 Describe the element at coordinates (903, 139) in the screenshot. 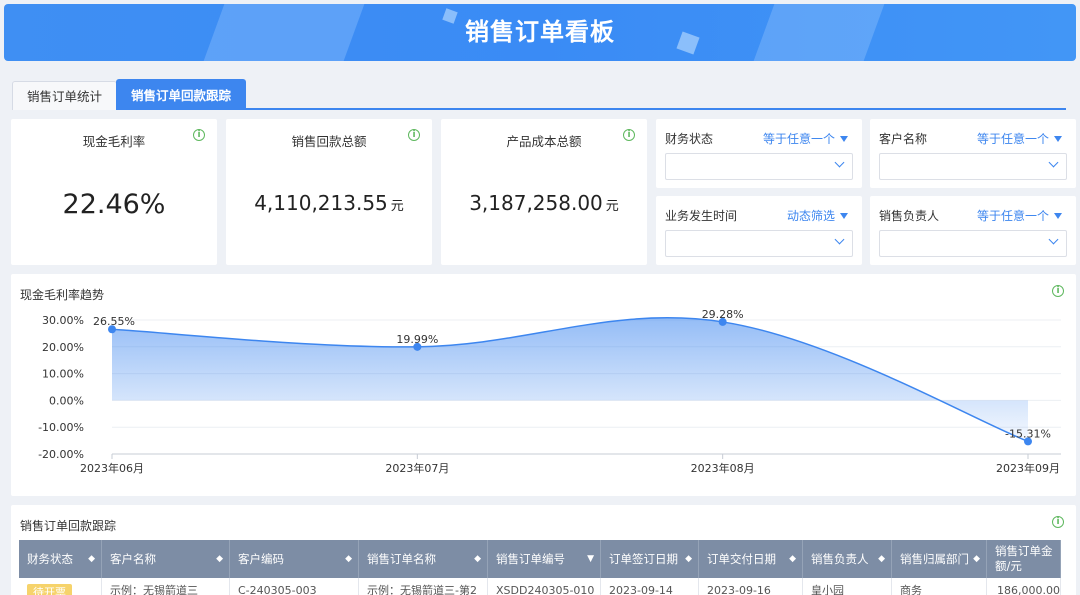

I see `filter-label: 客户名称` at that location.